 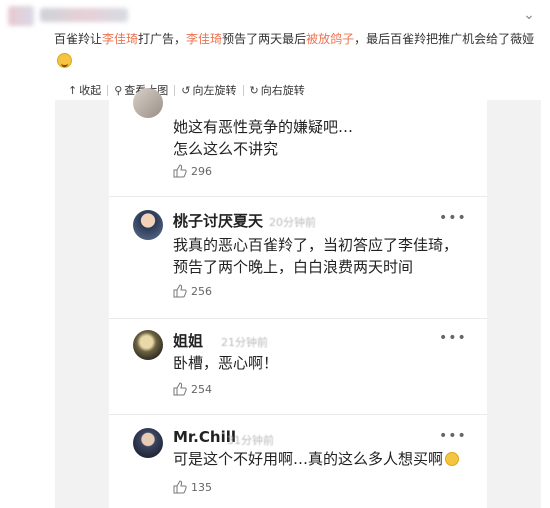 What do you see at coordinates (84, 15) in the screenshot?
I see `blurred-username` at bounding box center [84, 15].